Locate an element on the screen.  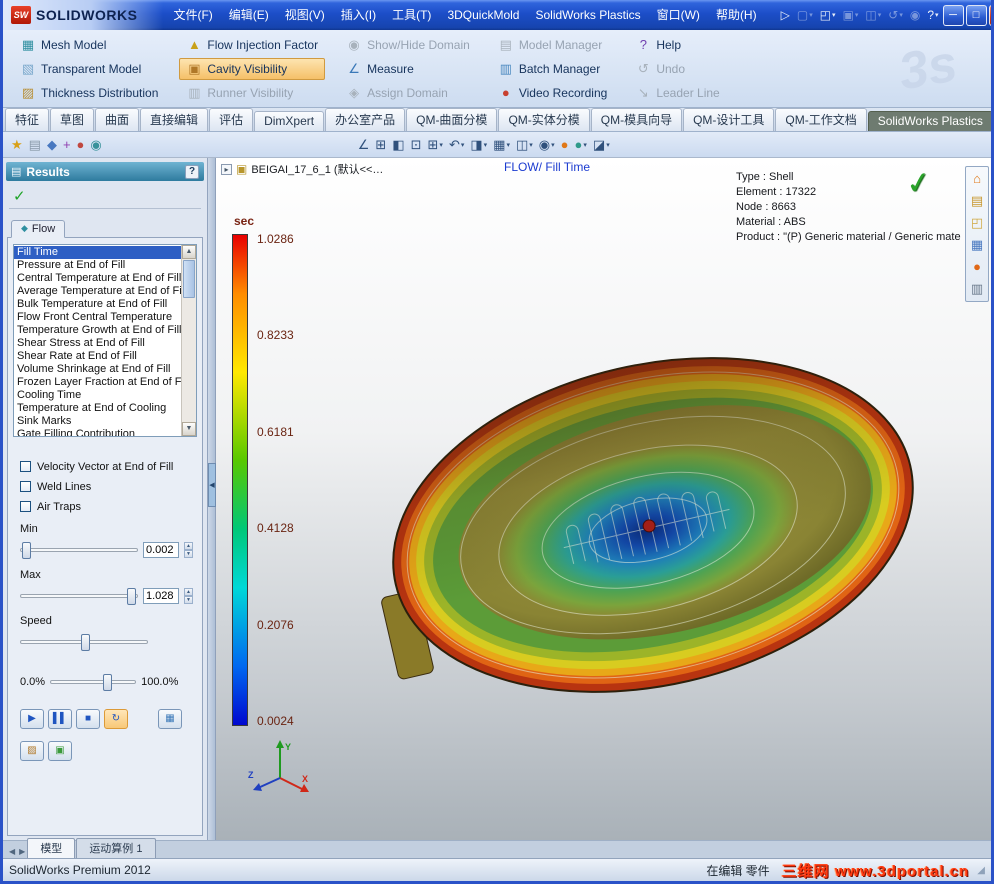
minimize-button: ─ is located at coordinates (953, 15).